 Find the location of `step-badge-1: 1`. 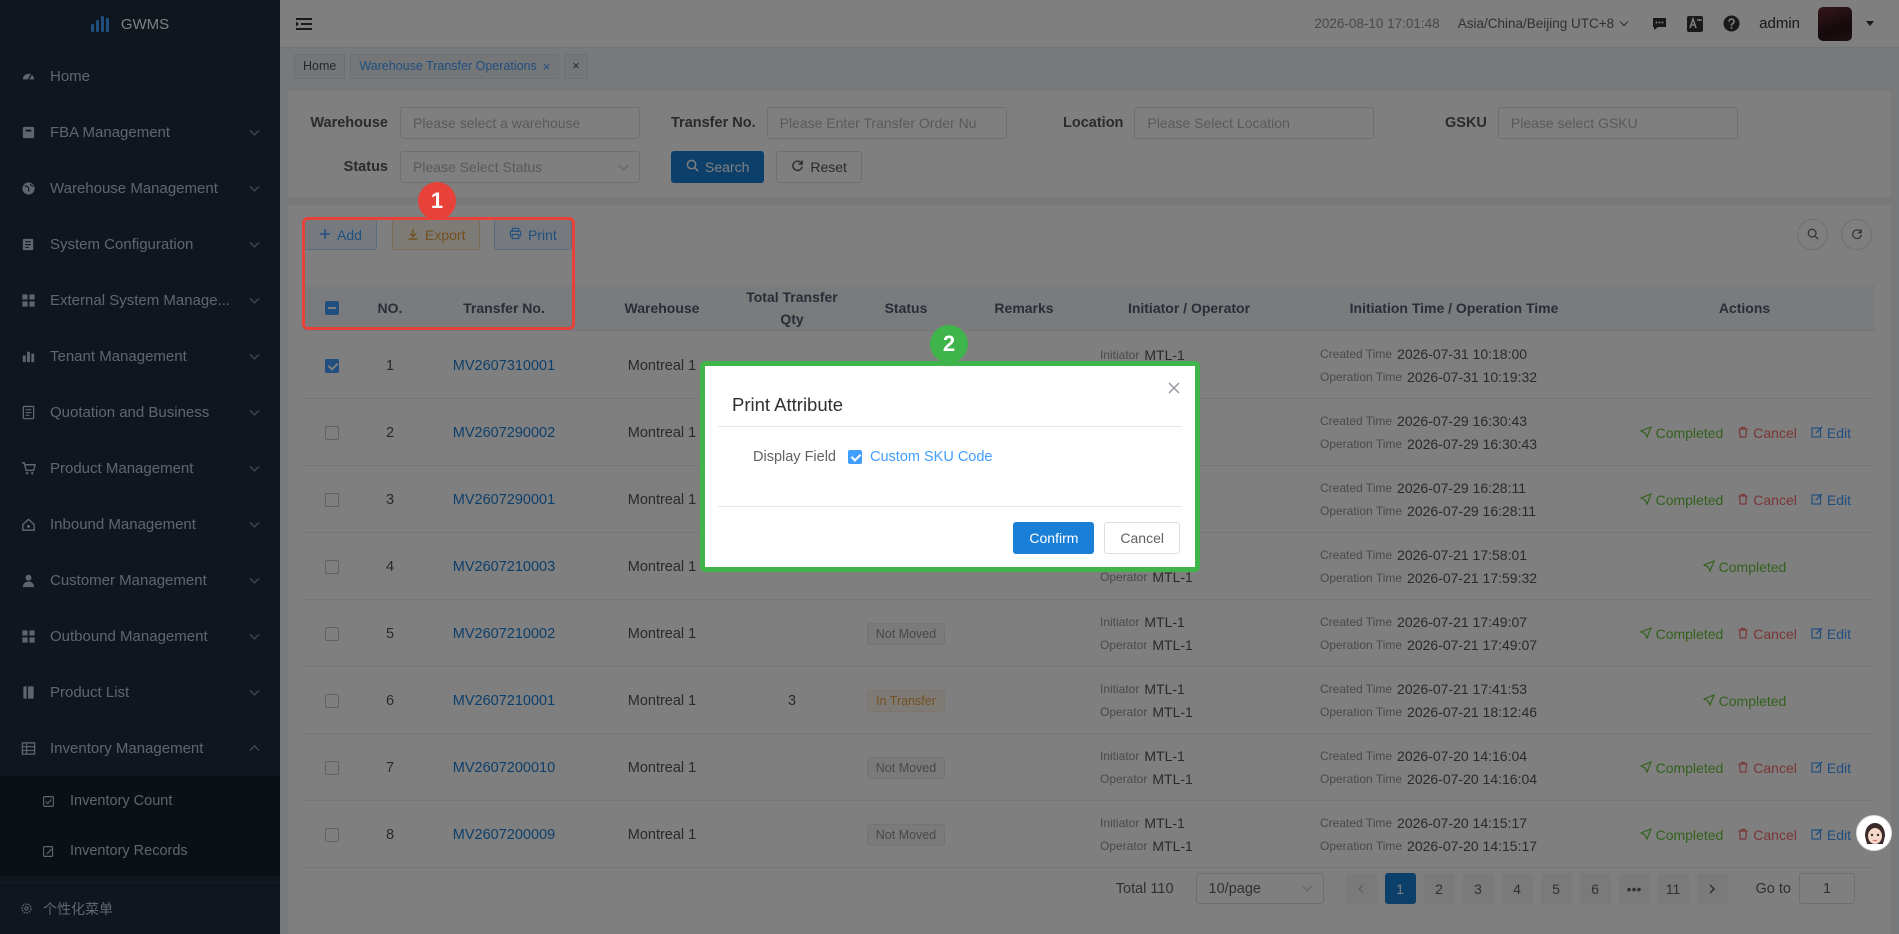

step-badge-1: 1 is located at coordinates (437, 201).